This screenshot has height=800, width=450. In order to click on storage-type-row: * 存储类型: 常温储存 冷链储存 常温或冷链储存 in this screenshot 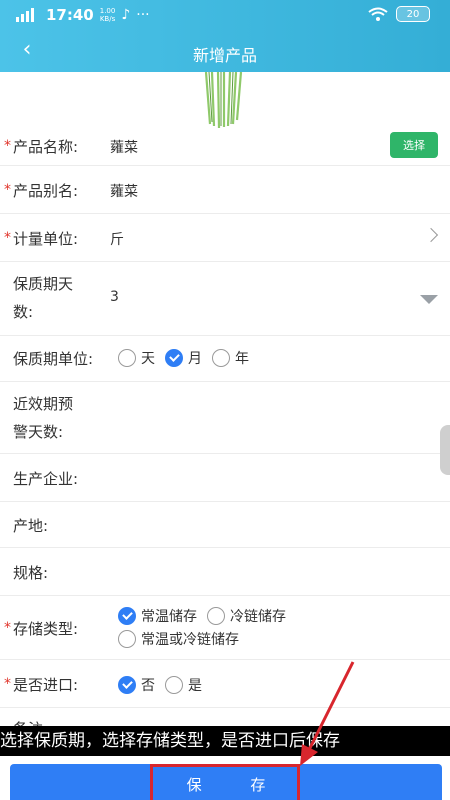, I will do `click(225, 628)`.